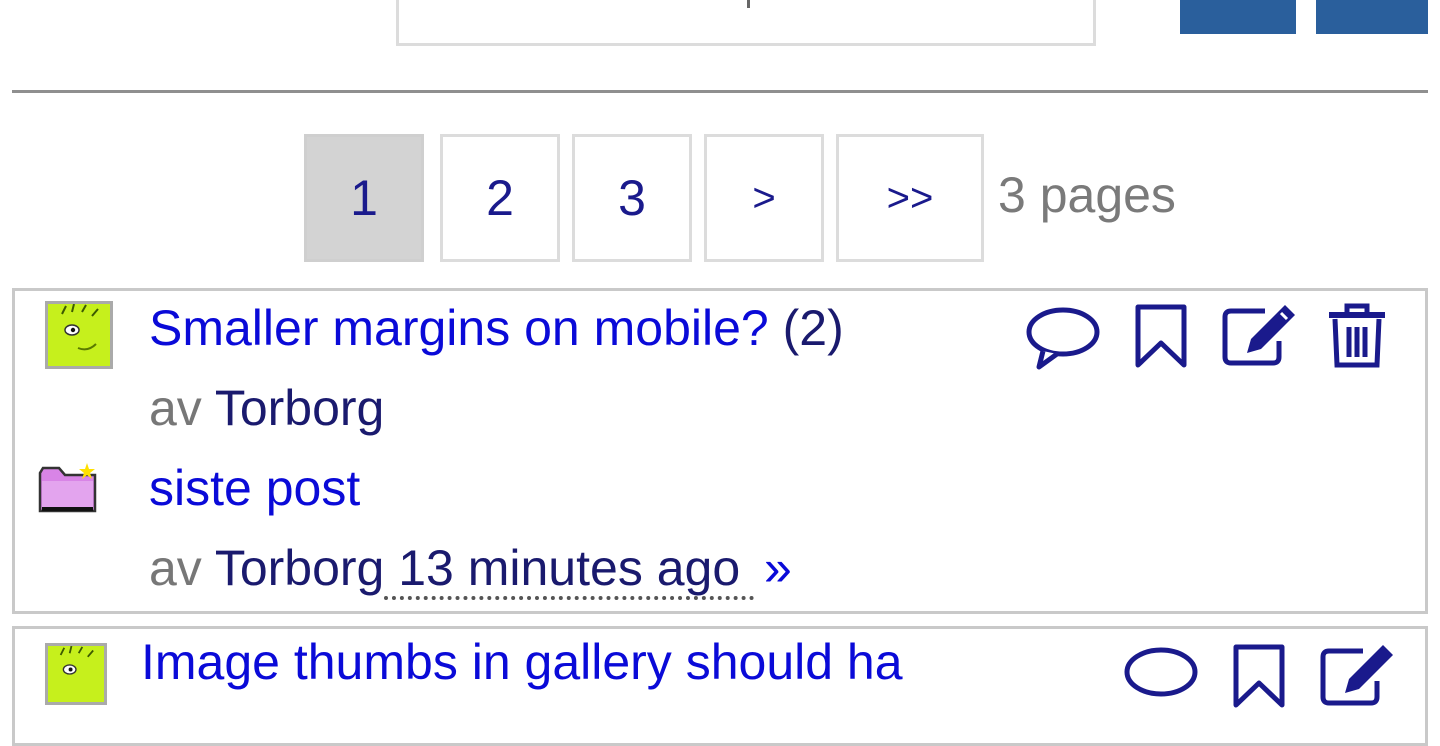  Describe the element at coordinates (1087, 195) in the screenshot. I see `page-count-text: 3 pages` at that location.